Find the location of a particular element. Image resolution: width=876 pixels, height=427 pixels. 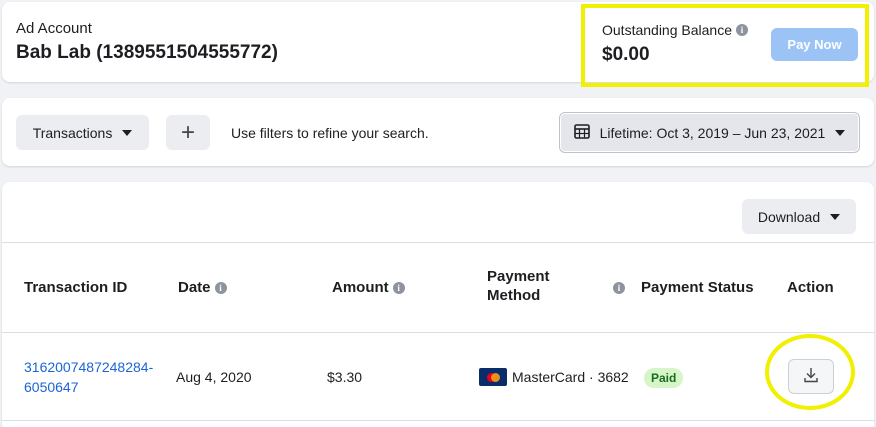

download-dropdown: Download is located at coordinates (799, 216).